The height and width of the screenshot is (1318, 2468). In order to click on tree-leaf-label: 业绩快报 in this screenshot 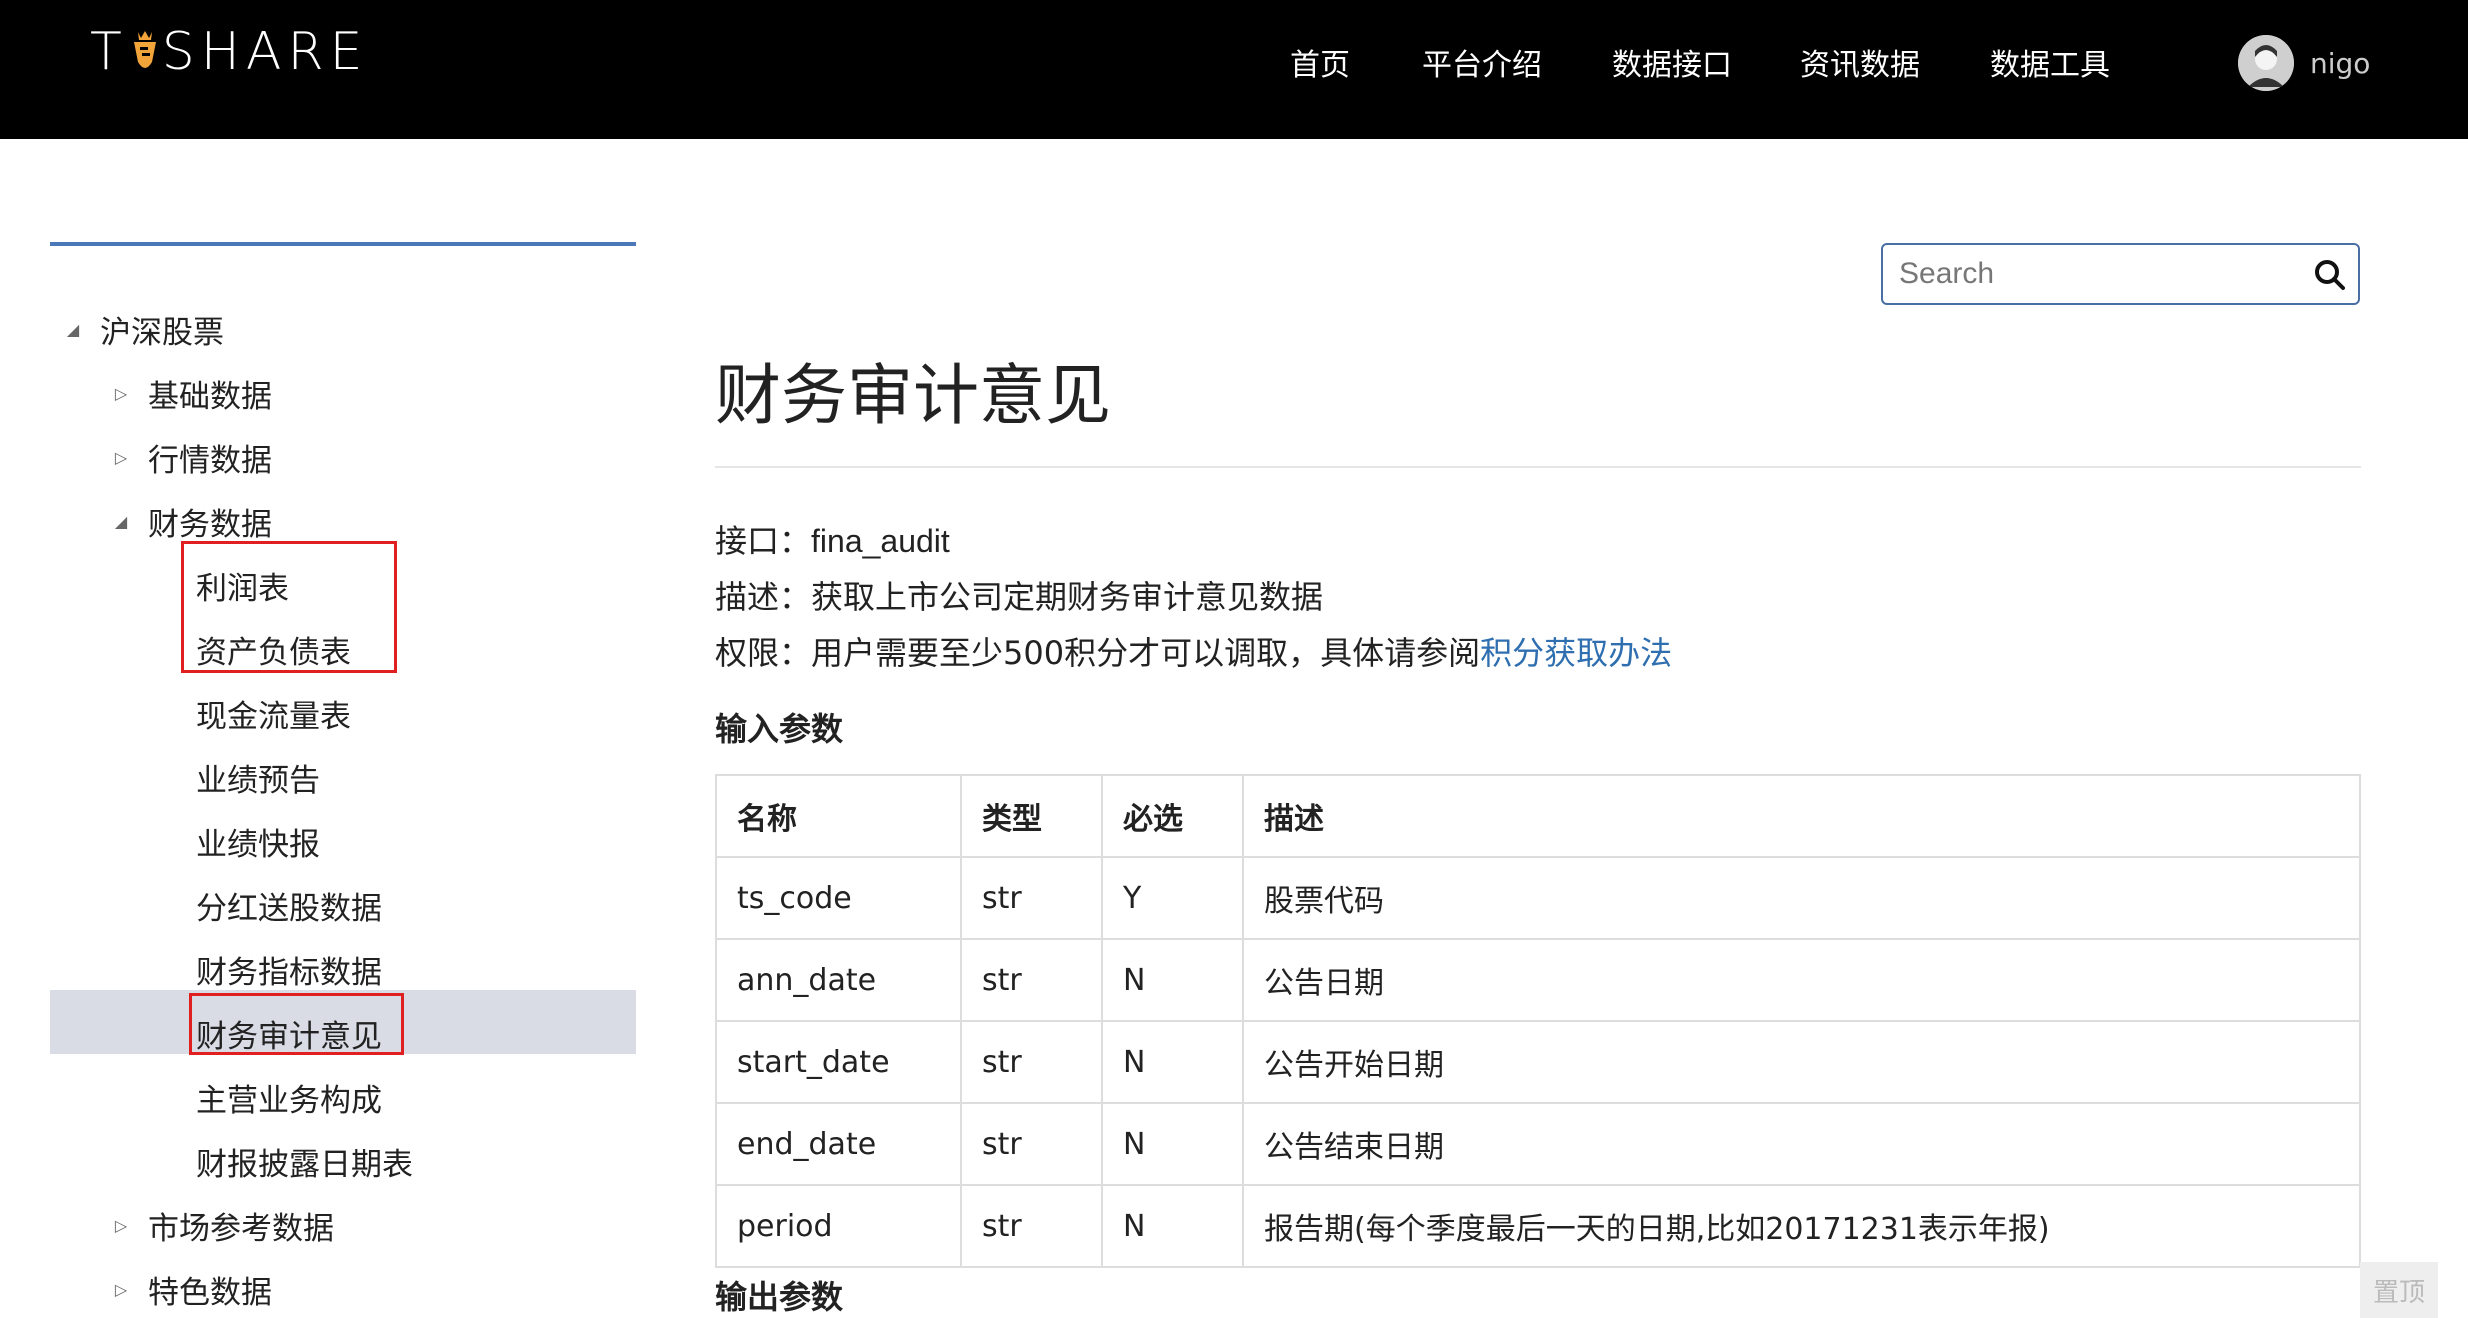, I will do `click(258, 844)`.